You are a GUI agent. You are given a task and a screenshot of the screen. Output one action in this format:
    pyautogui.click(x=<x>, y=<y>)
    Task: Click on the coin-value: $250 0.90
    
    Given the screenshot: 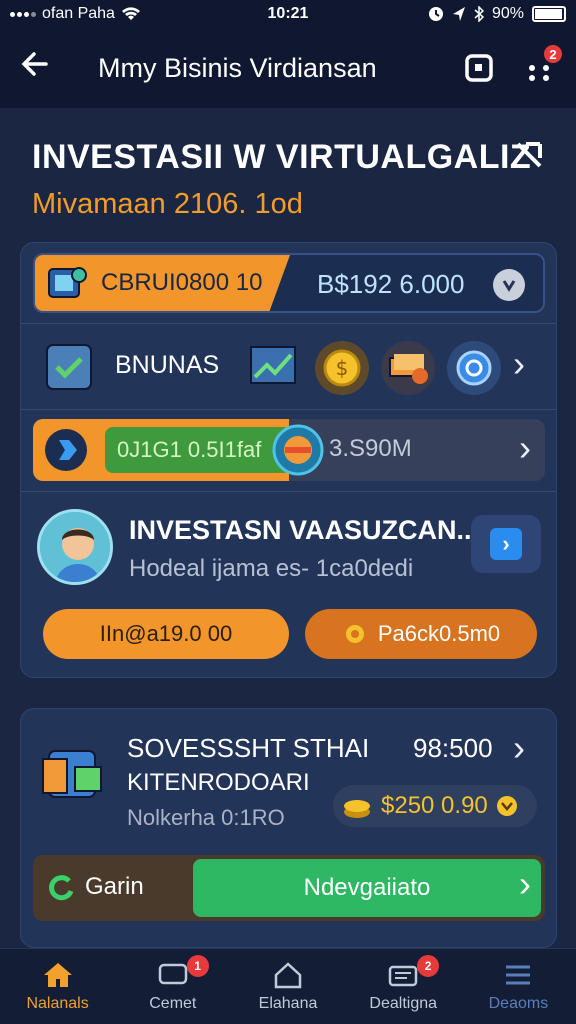 What is the action you would take?
    pyautogui.click(x=434, y=805)
    